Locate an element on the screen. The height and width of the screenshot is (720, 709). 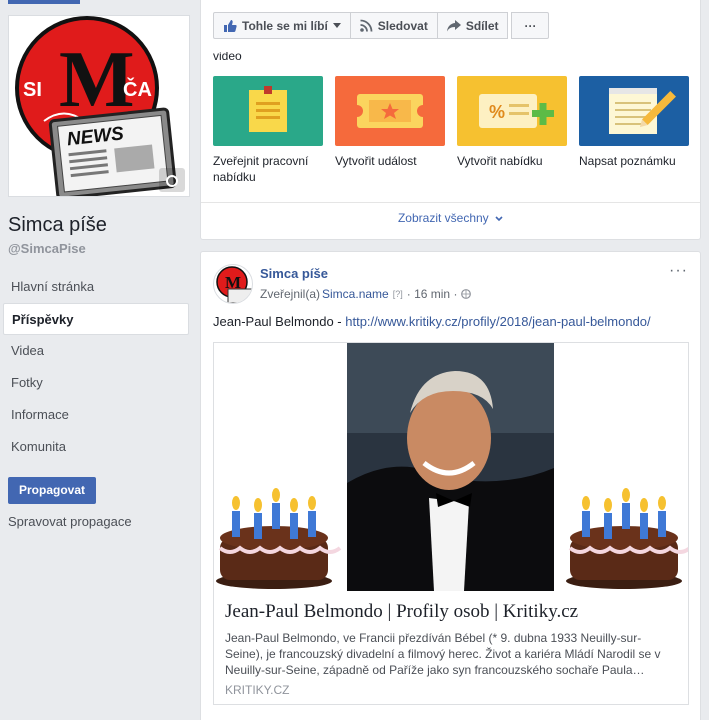
simca-logo: M SI ČA NEWS is located at coordinates (100, 106).